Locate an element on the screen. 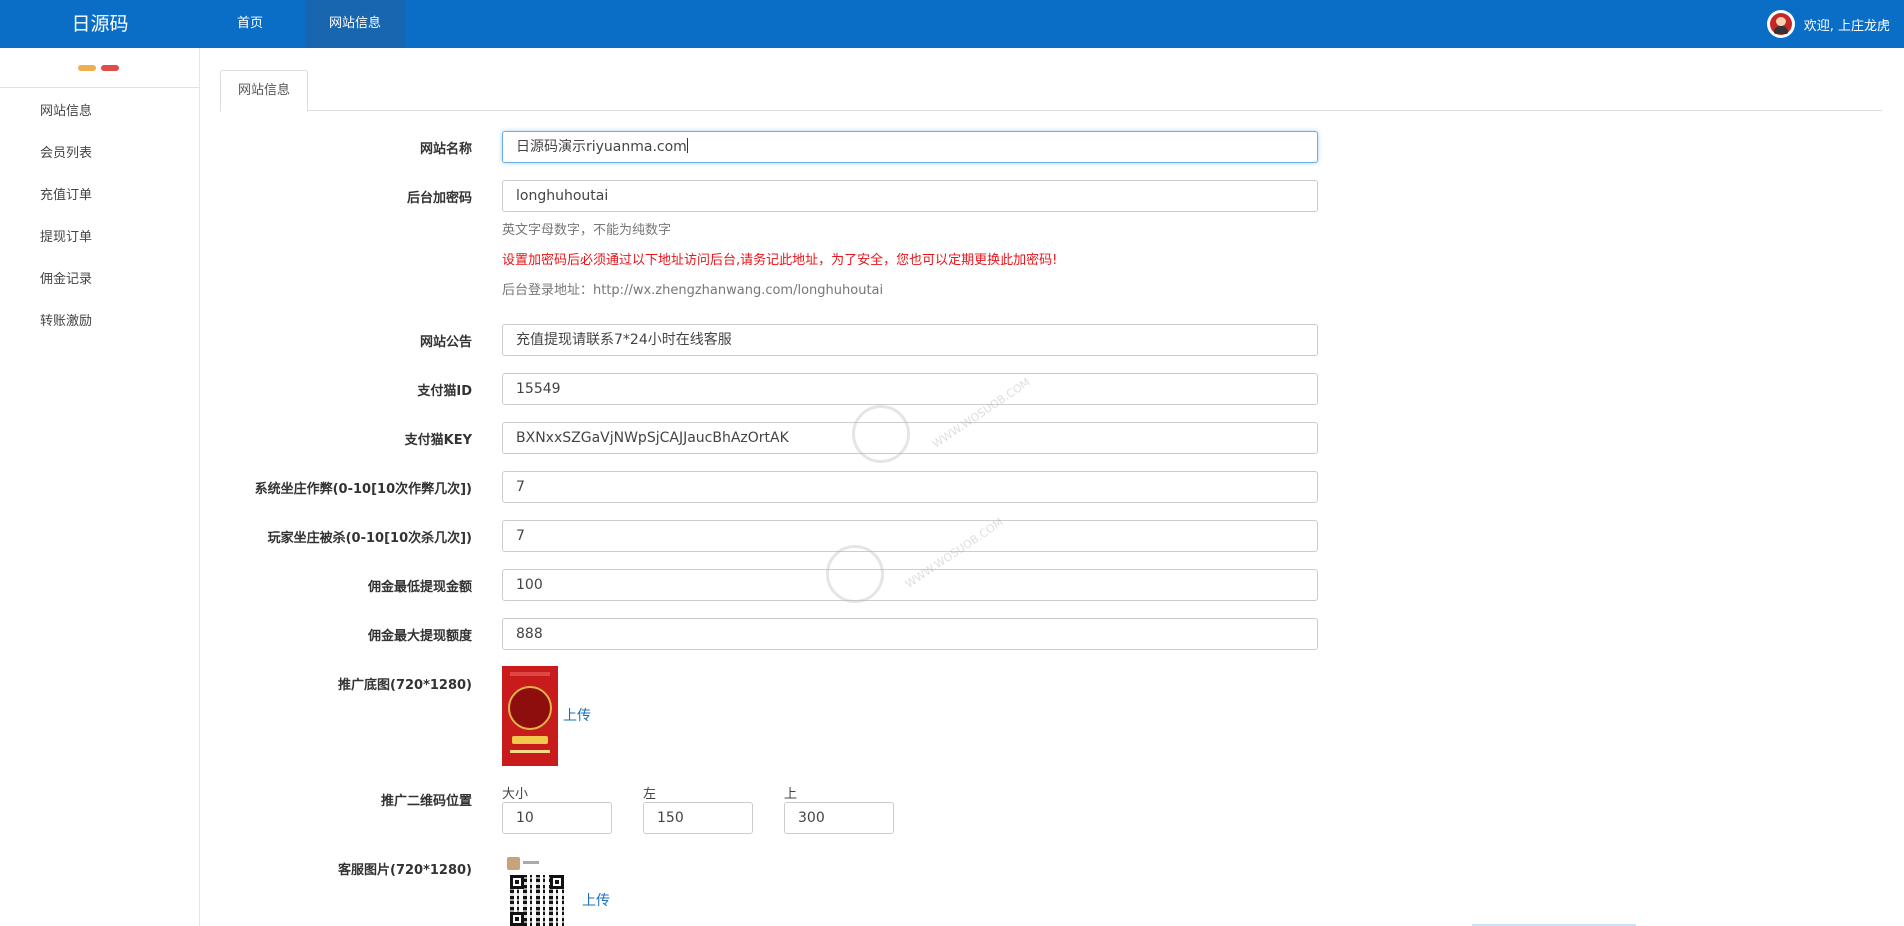 This screenshot has height=926, width=1904. promo-bg-upload-link: 上传 is located at coordinates (577, 715).